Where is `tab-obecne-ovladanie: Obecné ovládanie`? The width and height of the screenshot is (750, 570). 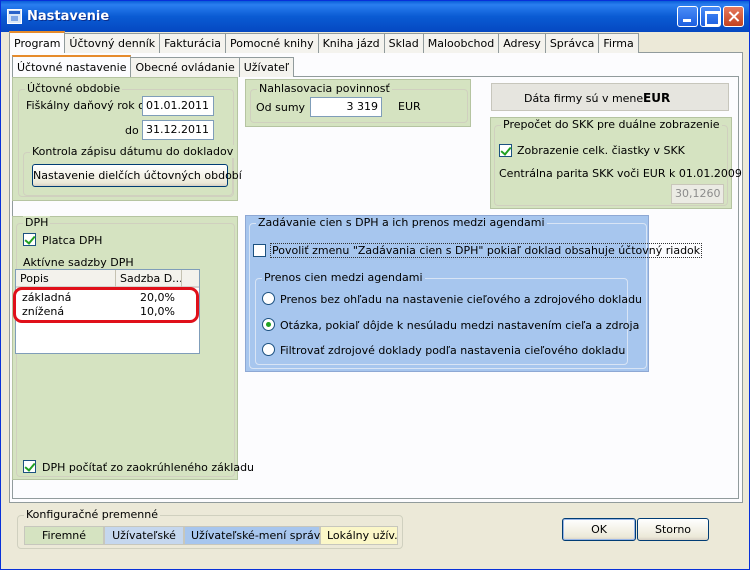 tab-obecne-ovladanie: Obecné ovládanie is located at coordinates (185, 67).